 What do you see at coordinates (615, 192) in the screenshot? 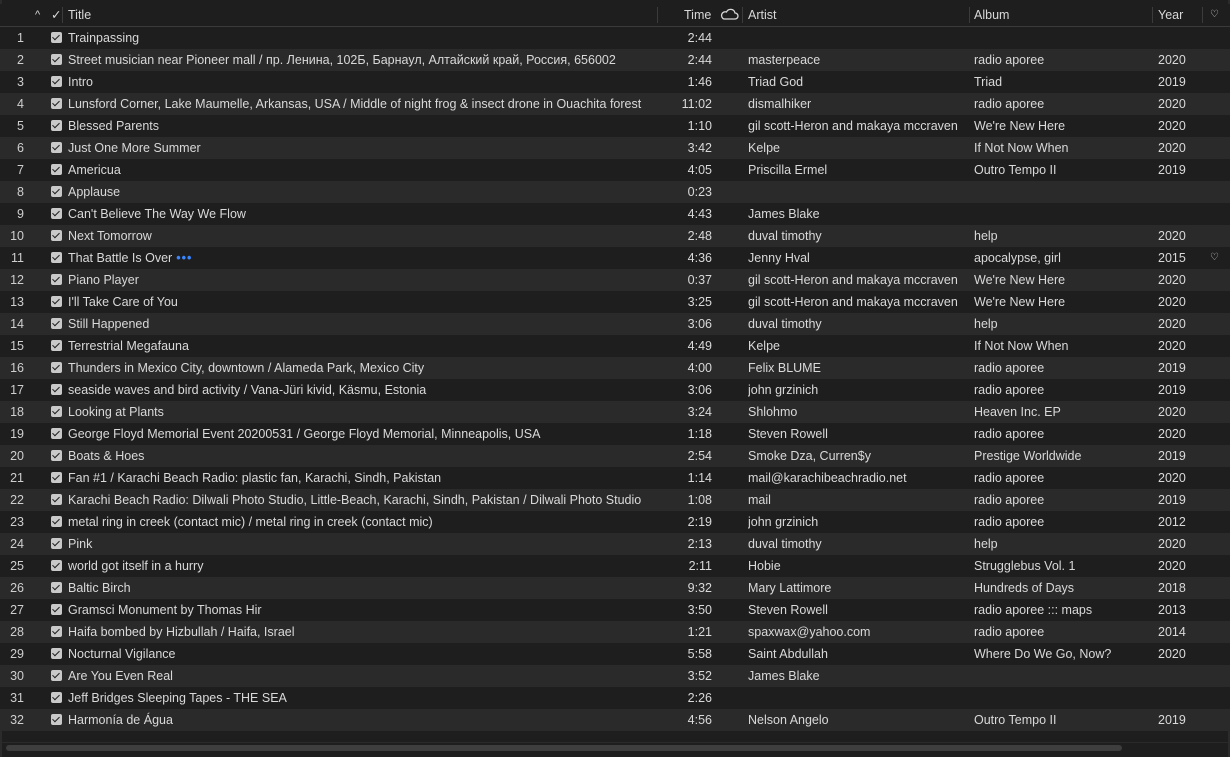
I see `table-row: 8 Applause 0:23` at bounding box center [615, 192].